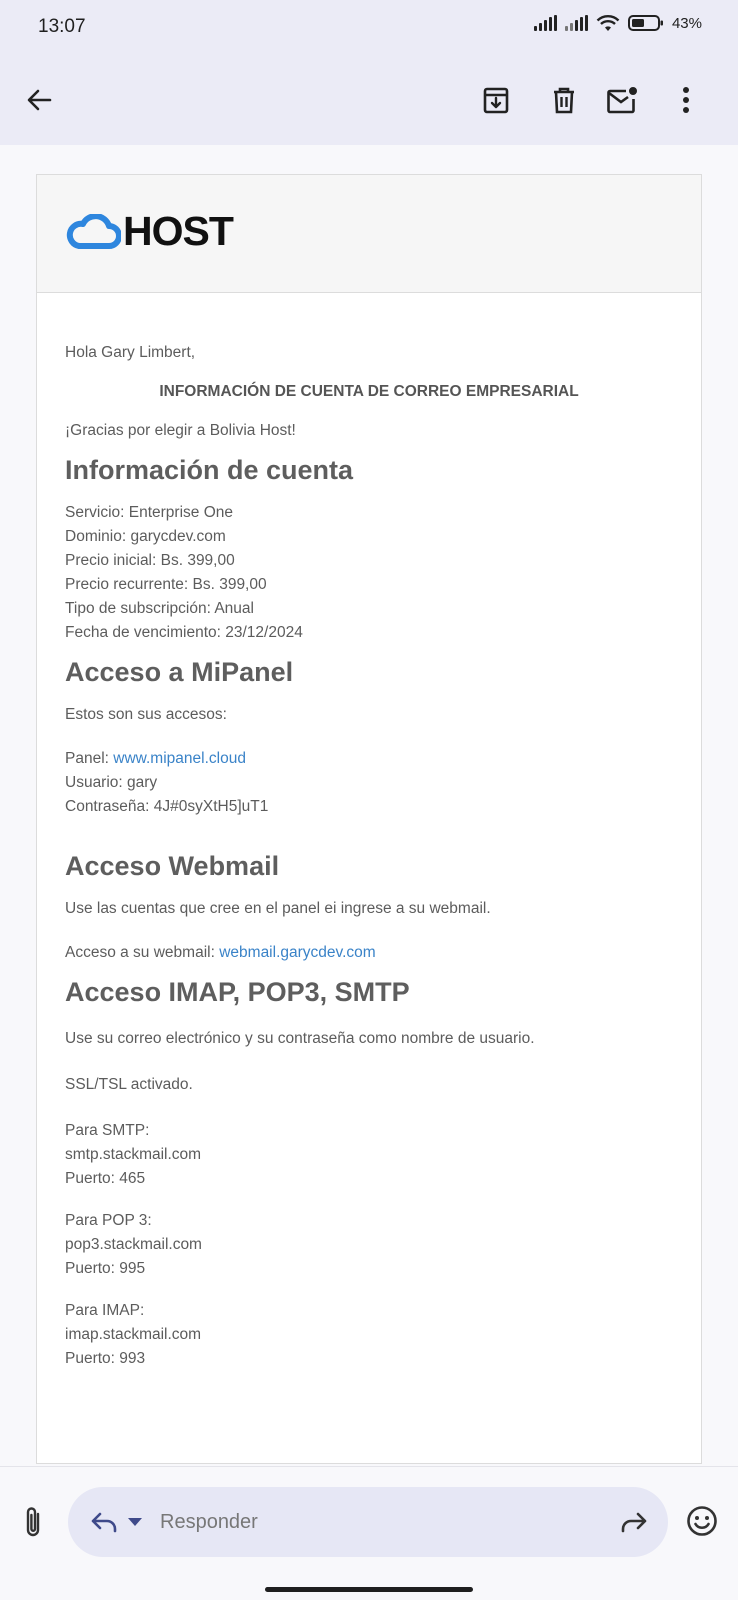  I want to click on server-label: Para IMAP:, so click(105, 1310).